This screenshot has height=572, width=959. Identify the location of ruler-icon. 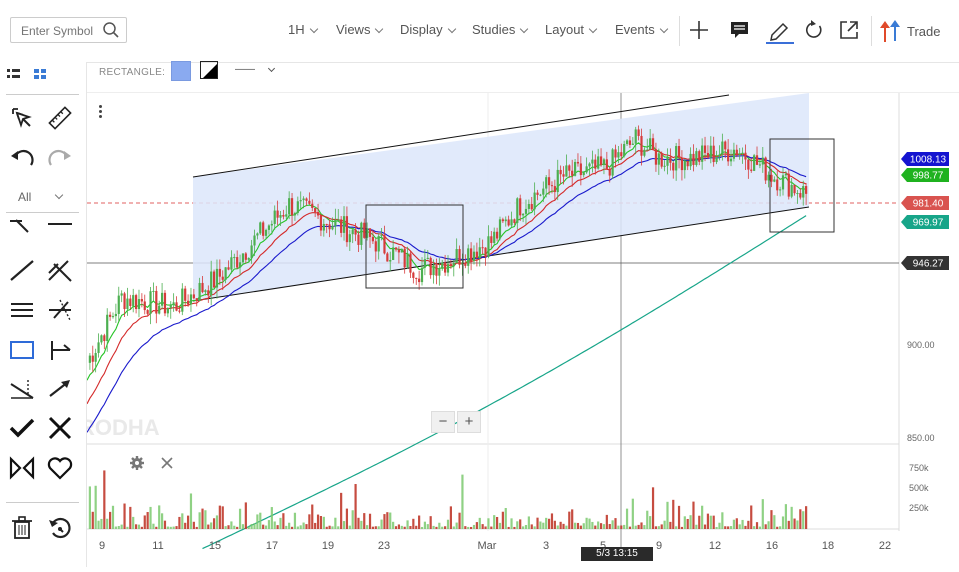
(60, 118).